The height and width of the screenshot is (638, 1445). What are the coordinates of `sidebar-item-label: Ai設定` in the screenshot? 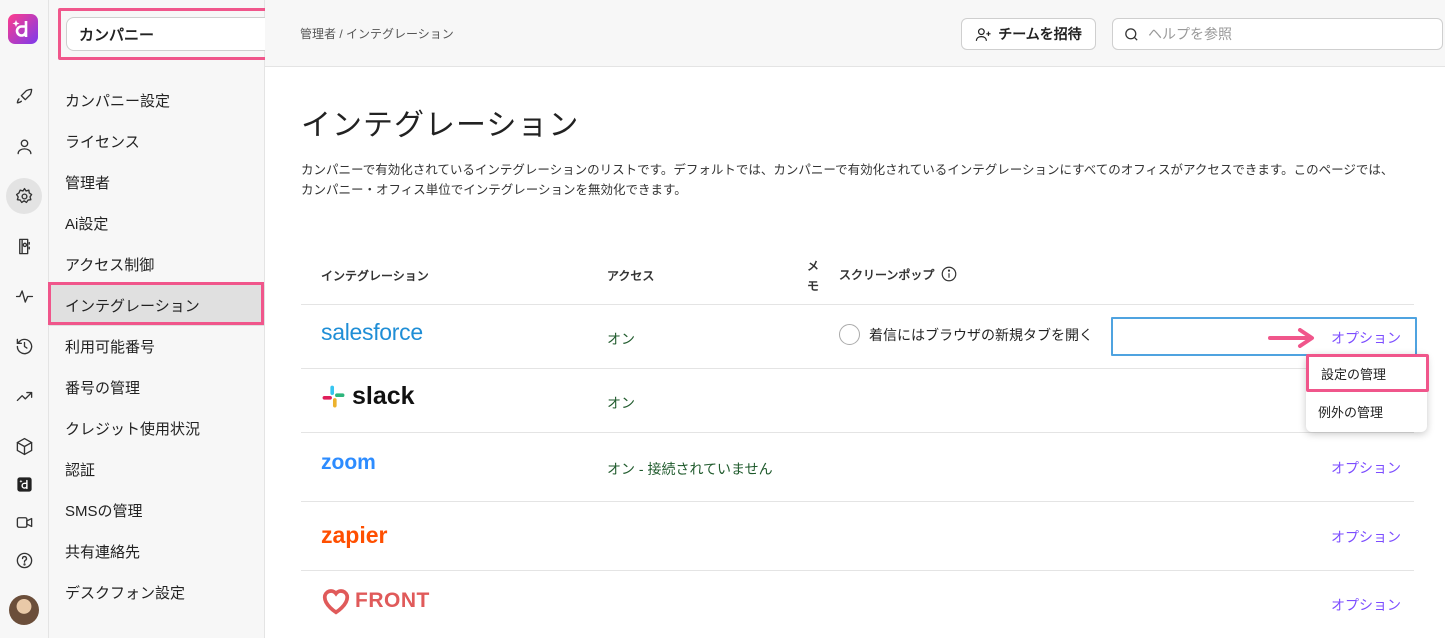 It's located at (87, 224).